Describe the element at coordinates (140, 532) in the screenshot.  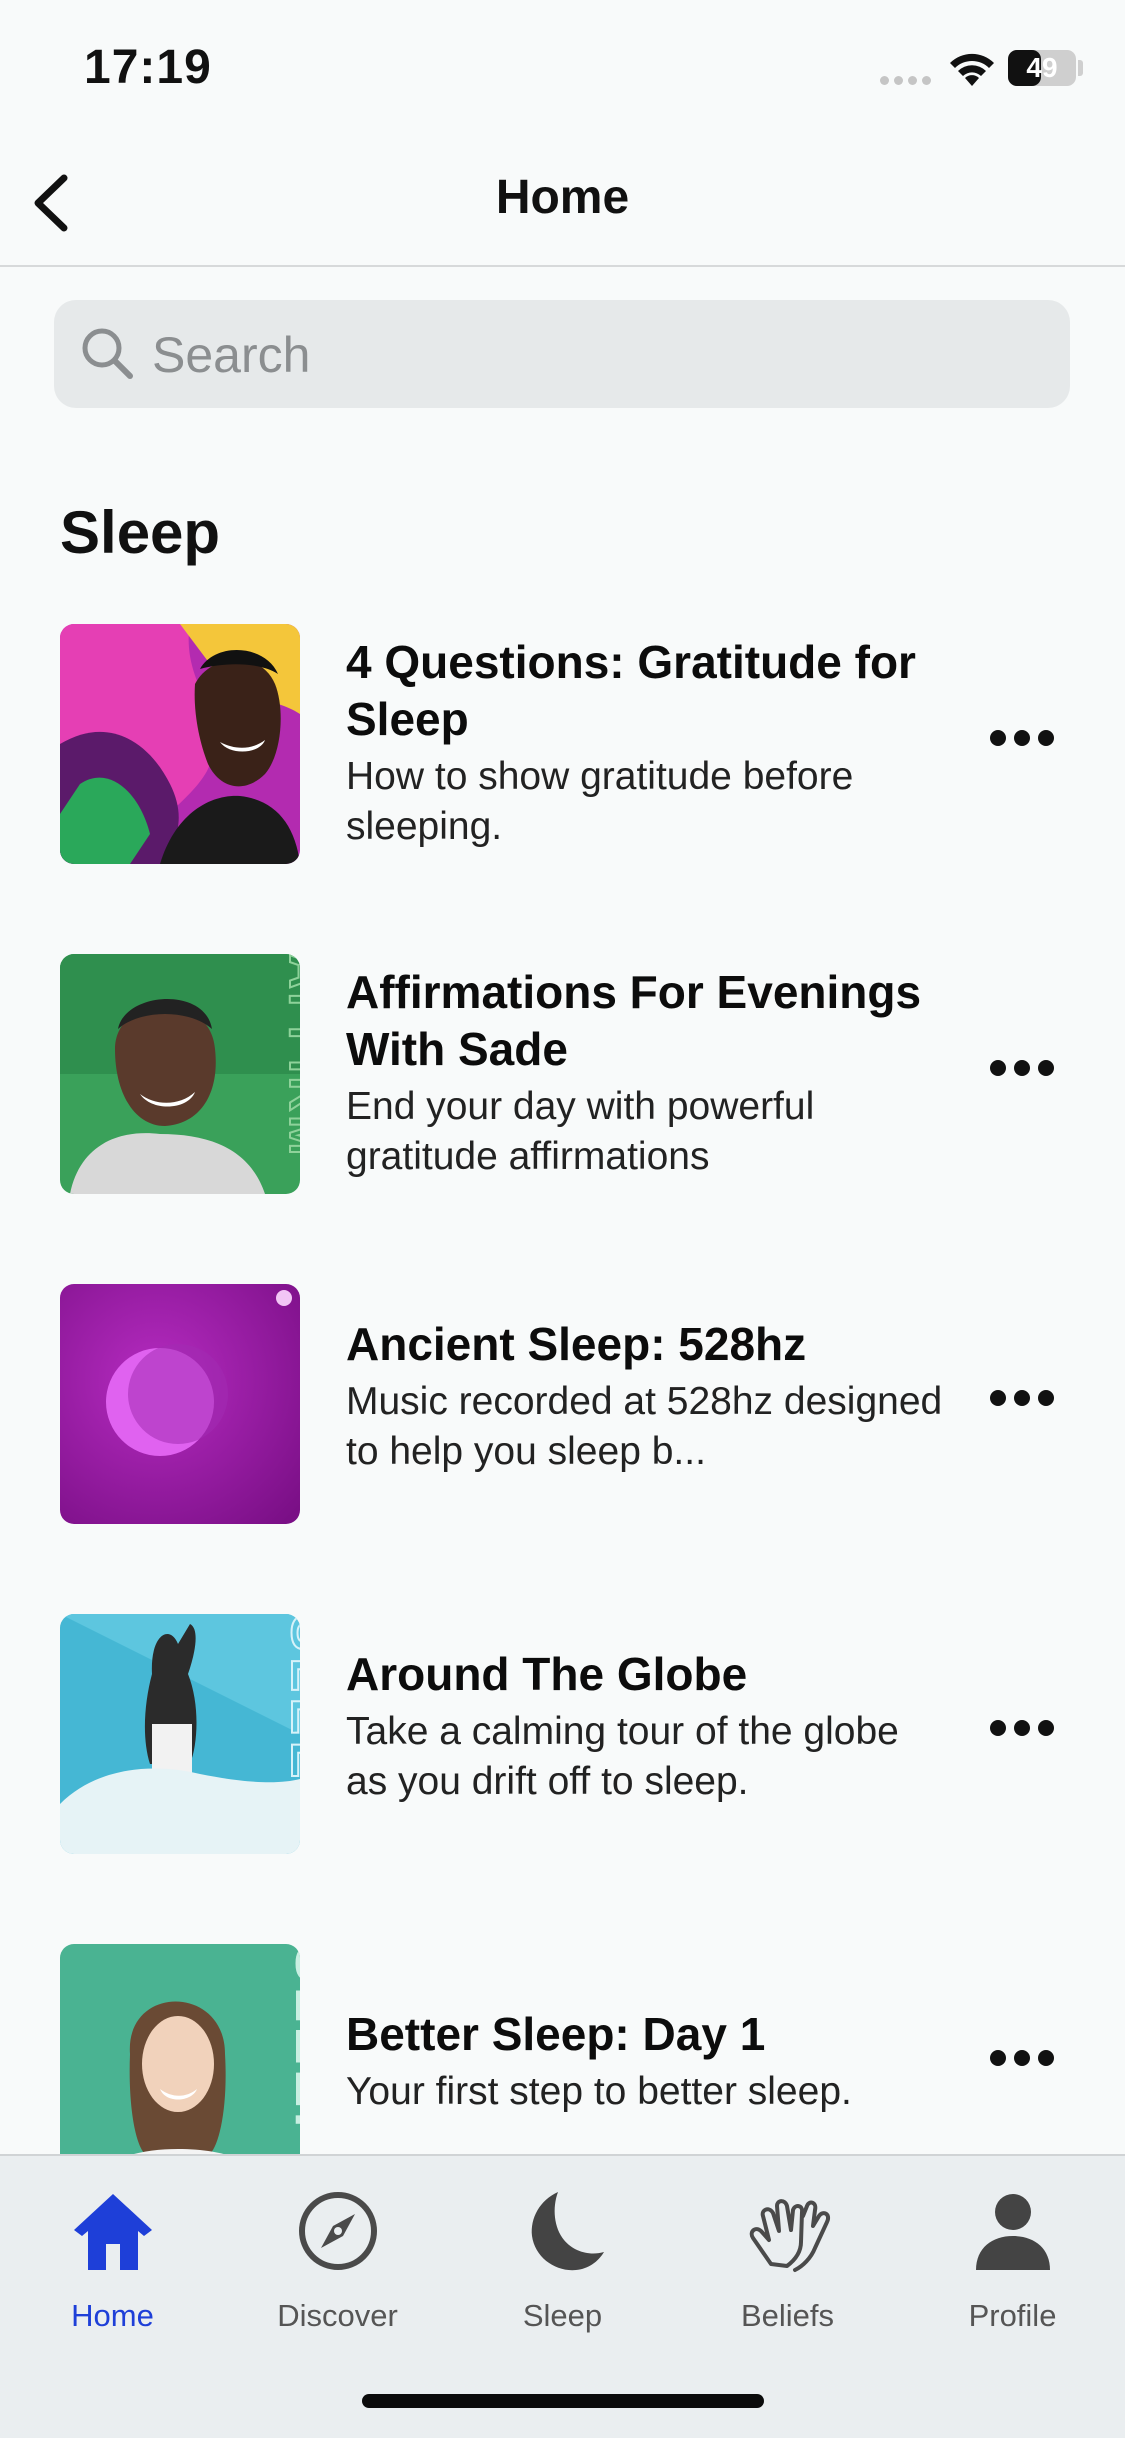
I see `section-title: Sleep` at that location.